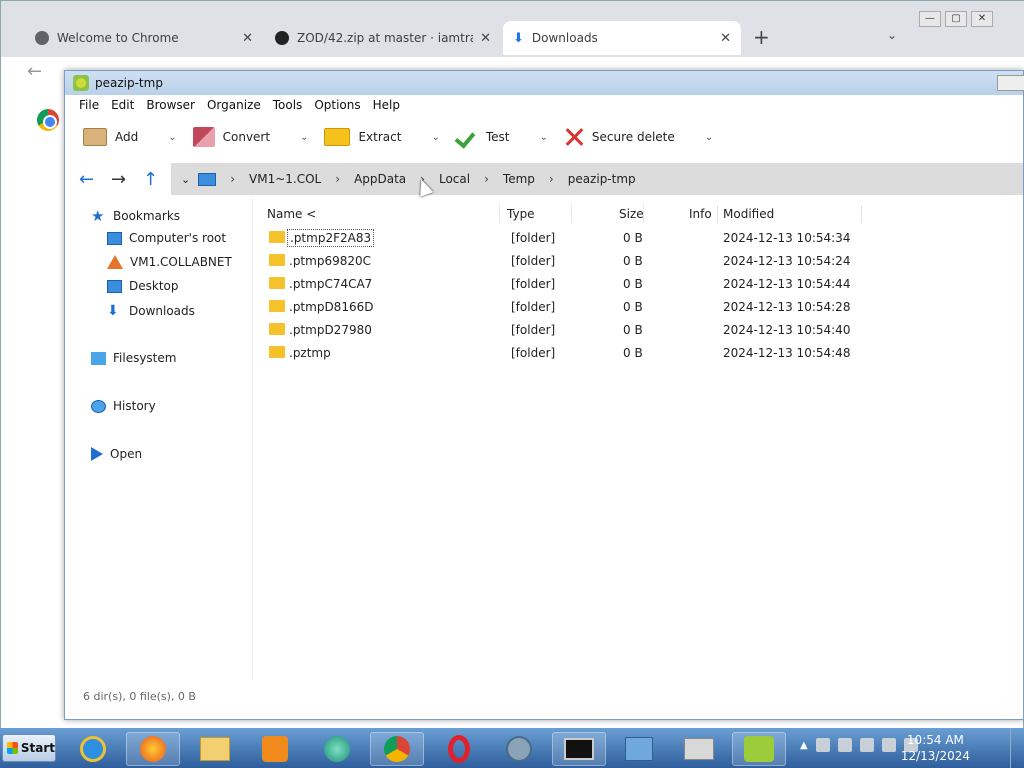 The width and height of the screenshot is (1024, 768). What do you see at coordinates (888, 745) in the screenshot?
I see `flag-tray-icon` at bounding box center [888, 745].